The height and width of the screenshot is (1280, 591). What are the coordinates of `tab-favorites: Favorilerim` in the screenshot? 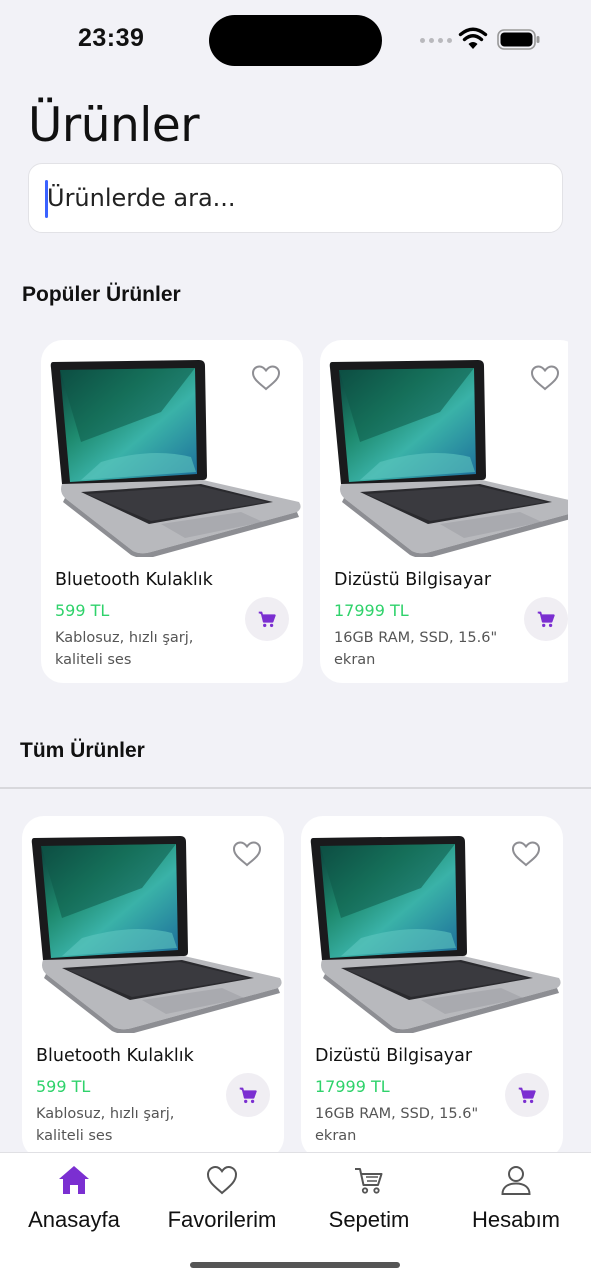 It's located at (222, 1196).